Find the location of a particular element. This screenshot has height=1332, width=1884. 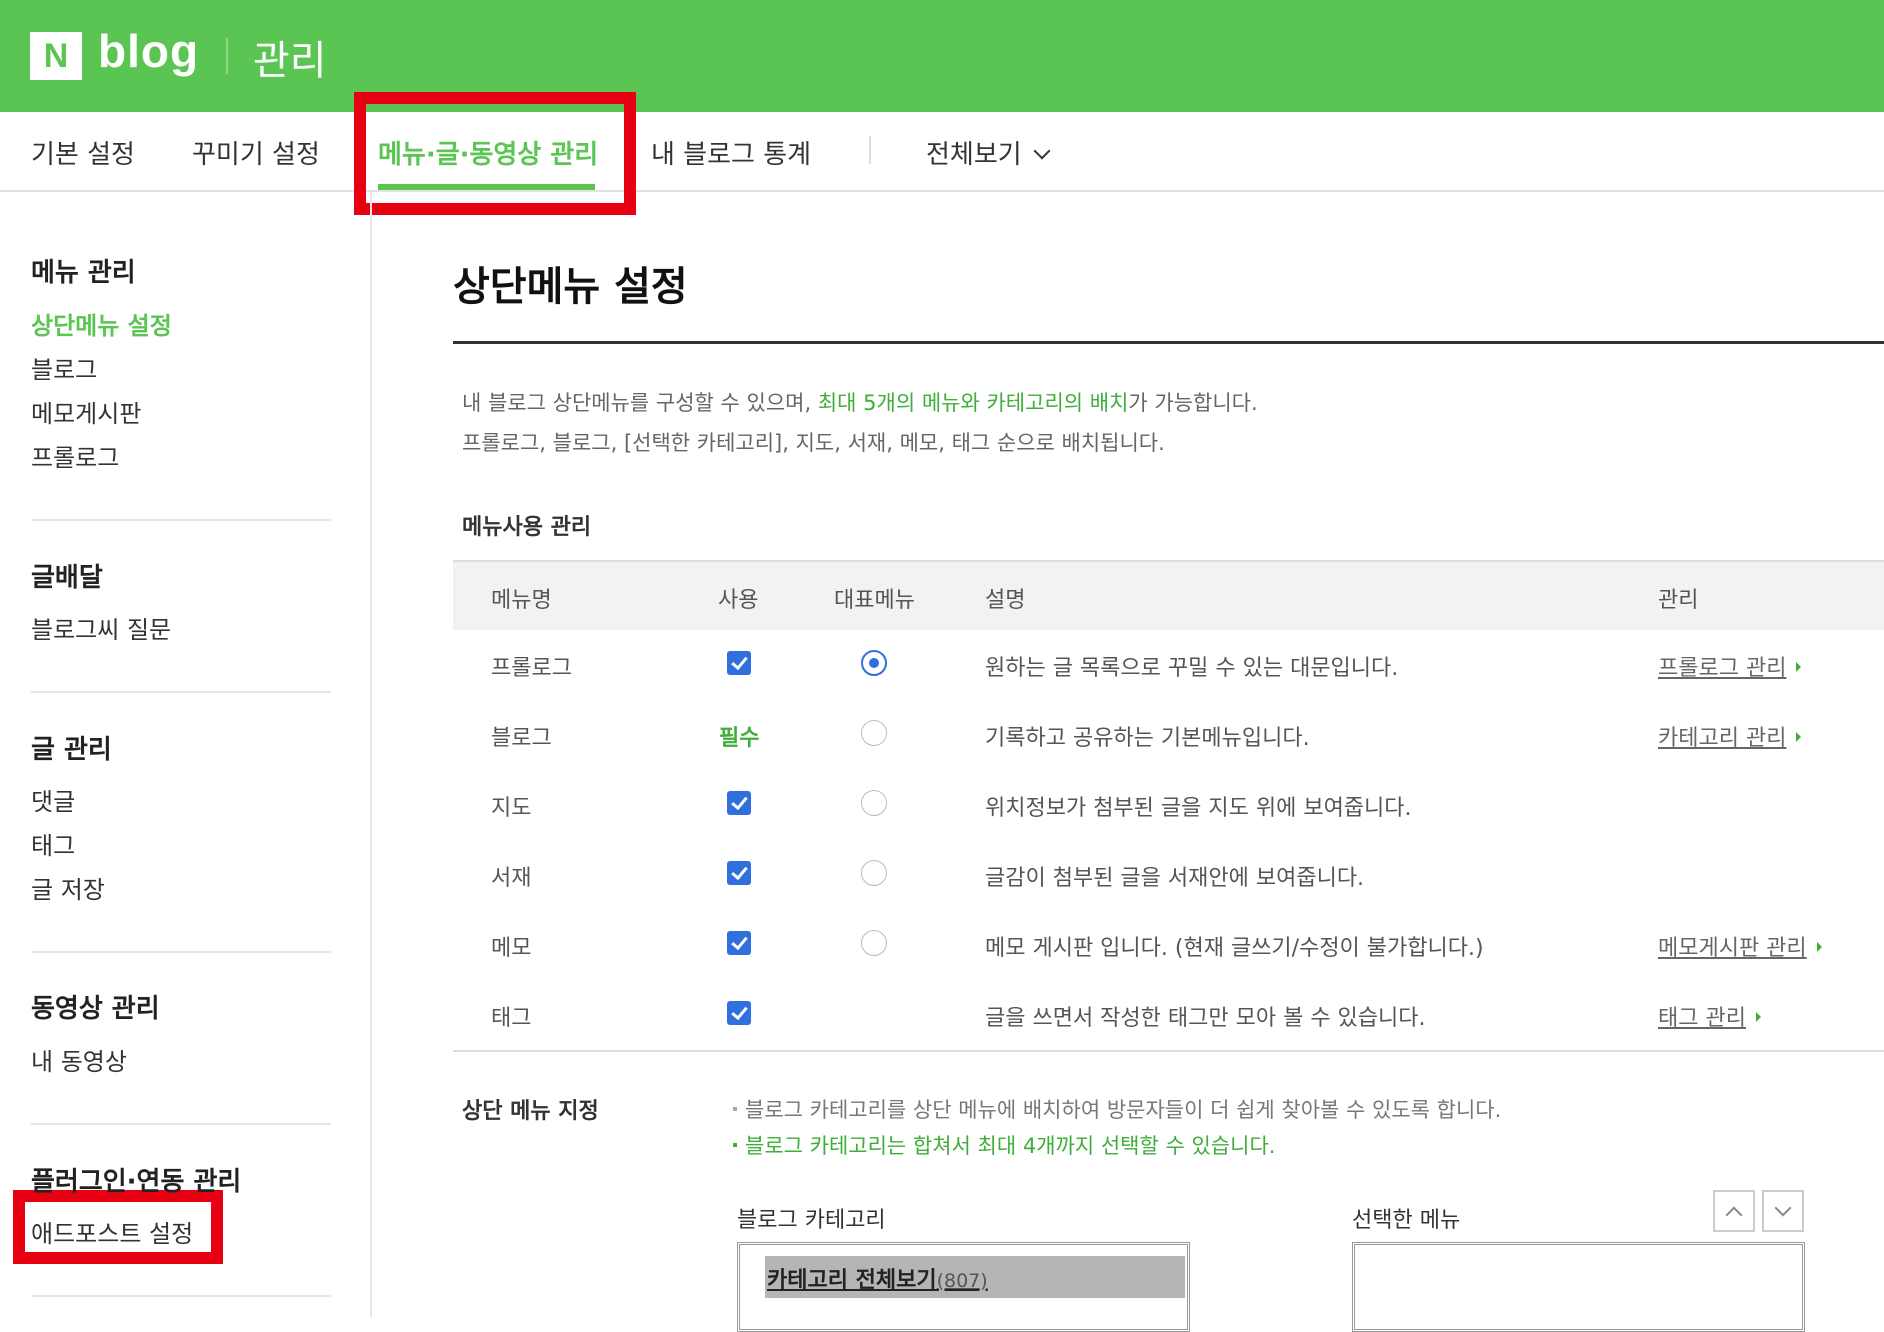

highlight-box-tab is located at coordinates (495, 153).